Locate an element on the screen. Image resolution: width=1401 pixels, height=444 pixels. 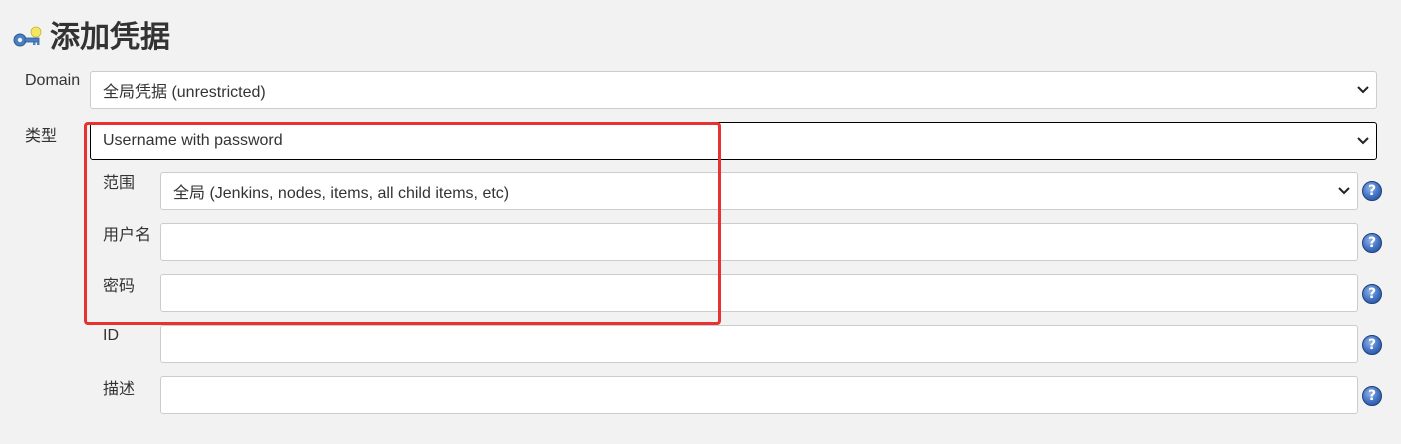
username-input is located at coordinates (759, 242).